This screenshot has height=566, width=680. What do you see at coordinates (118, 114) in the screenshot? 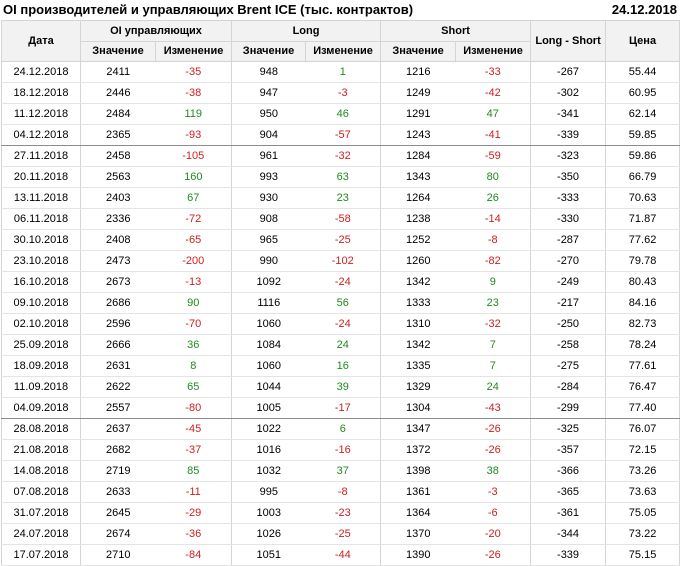
I see `cell-oi-value: 2484` at bounding box center [118, 114].